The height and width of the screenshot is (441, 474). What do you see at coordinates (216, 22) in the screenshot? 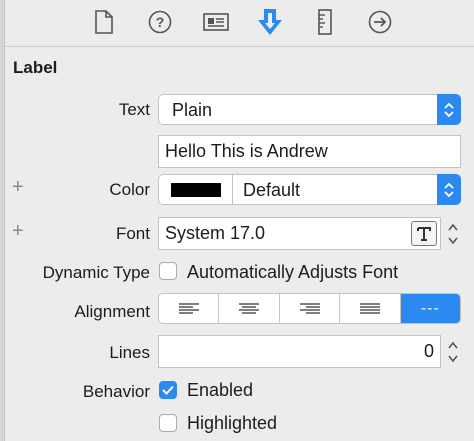
I see `identity-icon` at bounding box center [216, 22].